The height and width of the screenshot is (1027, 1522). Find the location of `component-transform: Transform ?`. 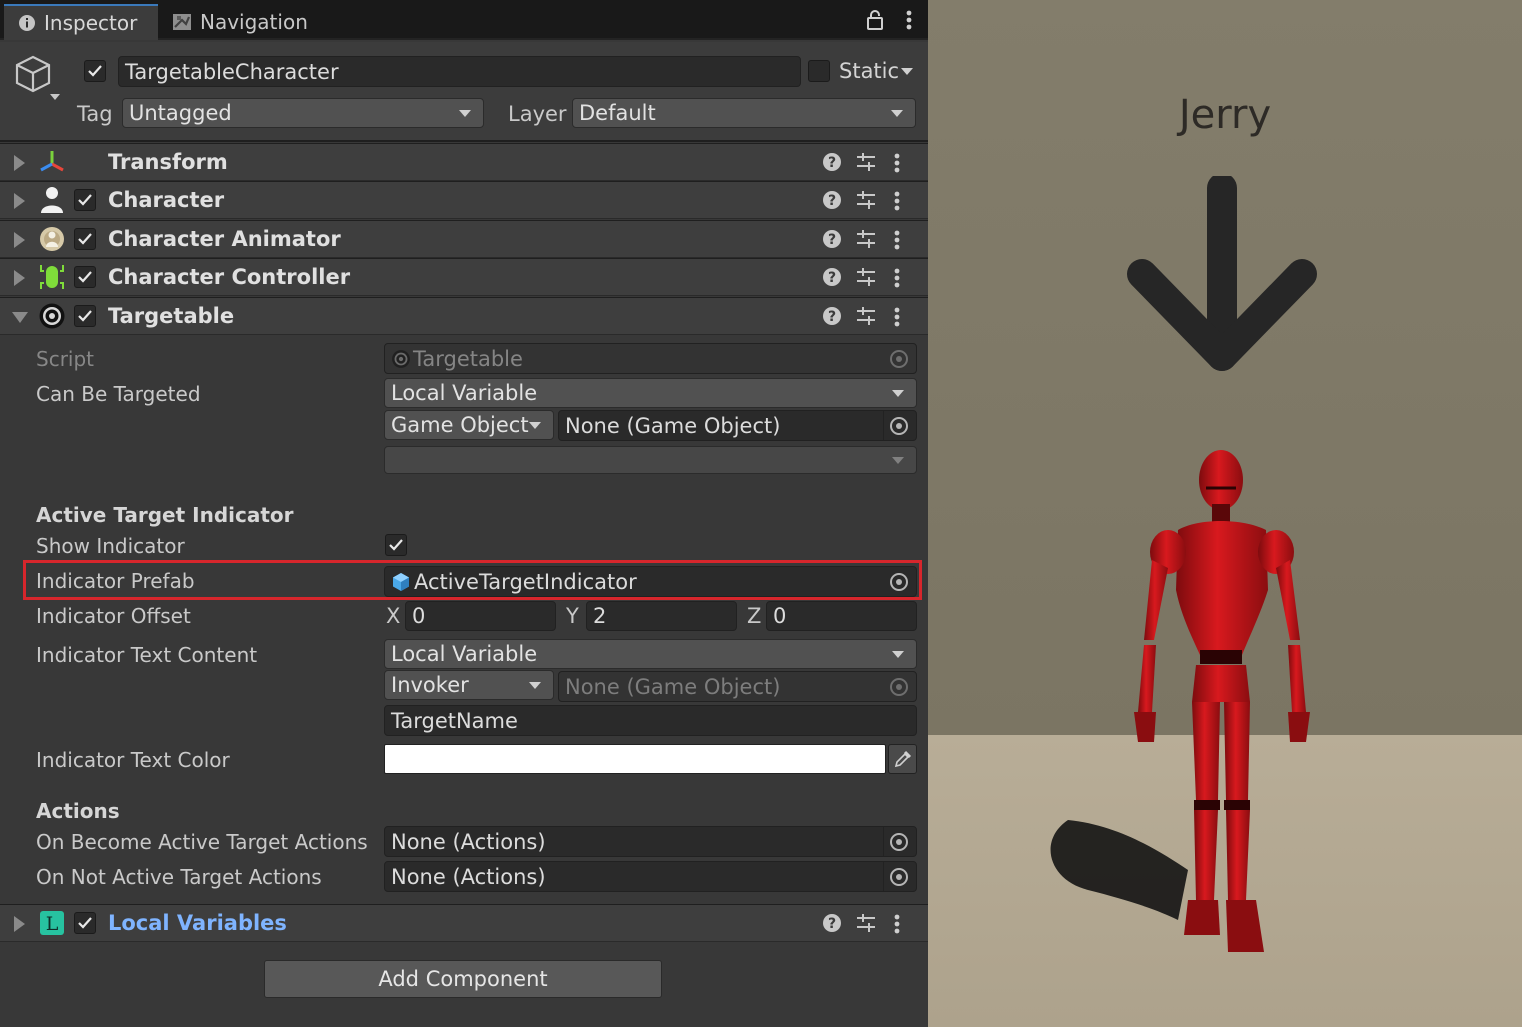

component-transform: Transform ? is located at coordinates (464, 162).